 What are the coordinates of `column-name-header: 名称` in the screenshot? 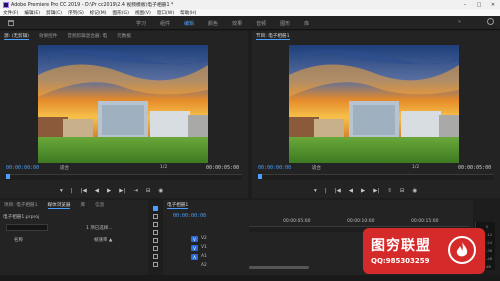 It's located at (18, 240).